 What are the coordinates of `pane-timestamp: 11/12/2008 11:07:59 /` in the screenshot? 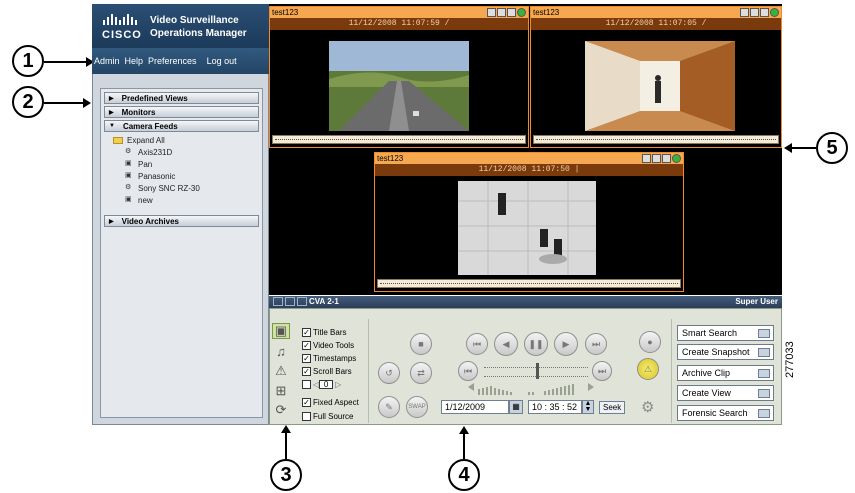 It's located at (399, 24).